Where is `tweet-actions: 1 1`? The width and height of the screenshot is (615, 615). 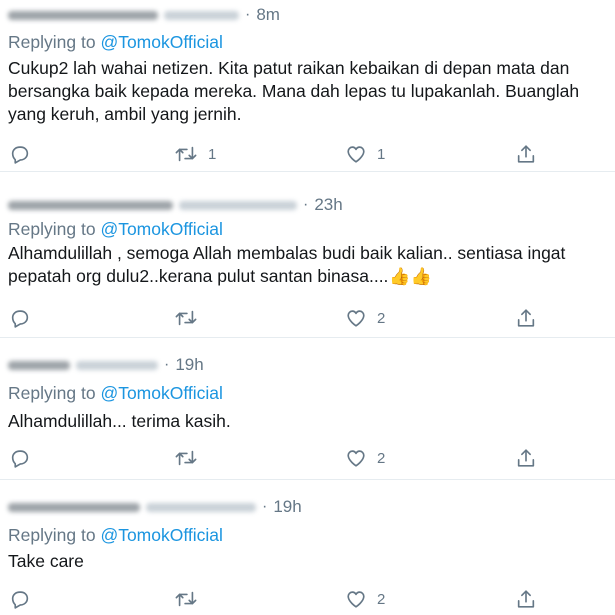 tweet-actions: 1 1 is located at coordinates (307, 154).